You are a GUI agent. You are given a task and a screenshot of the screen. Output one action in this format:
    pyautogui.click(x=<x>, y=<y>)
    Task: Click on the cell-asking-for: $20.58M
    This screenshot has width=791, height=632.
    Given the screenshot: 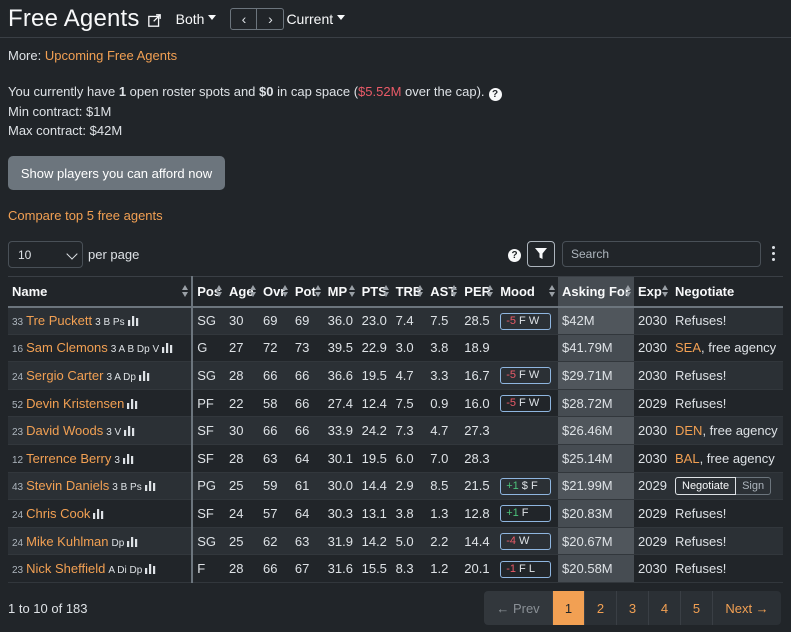 What is the action you would take?
    pyautogui.click(x=596, y=568)
    